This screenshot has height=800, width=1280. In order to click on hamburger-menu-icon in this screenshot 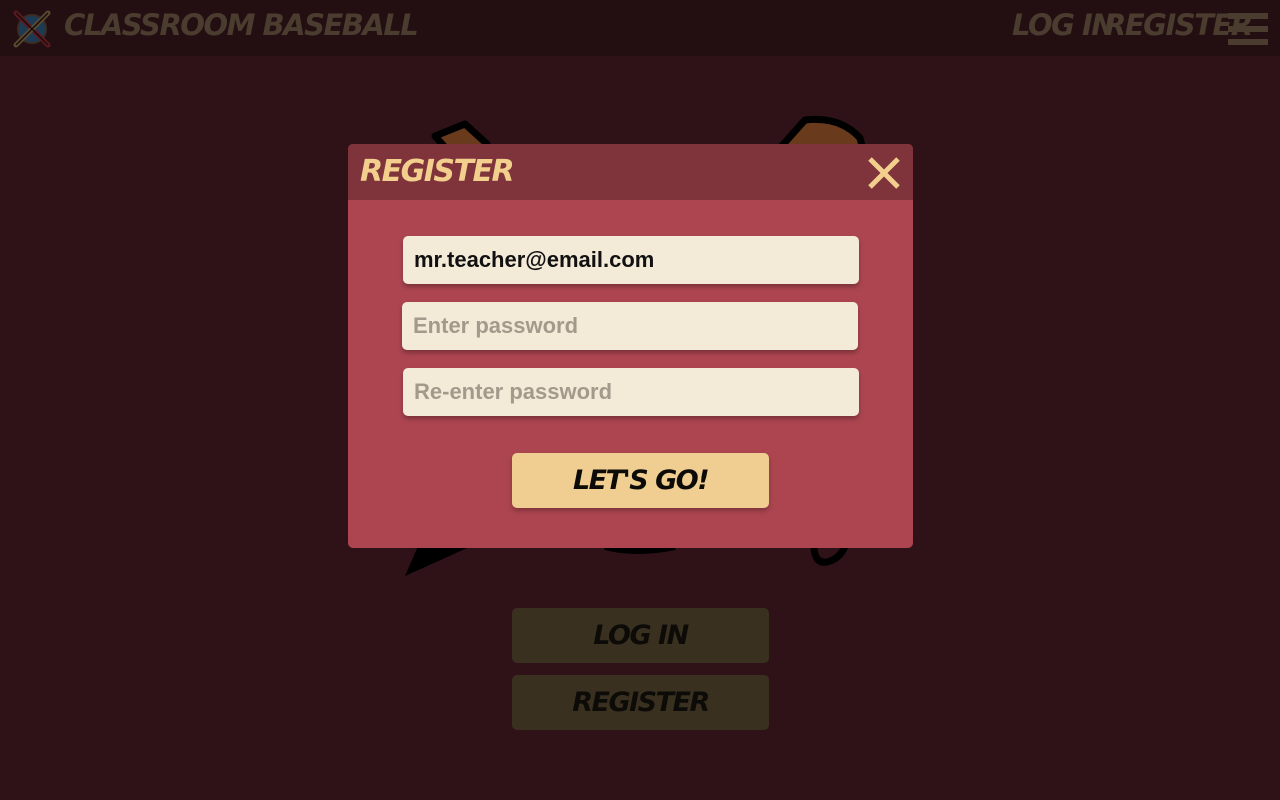, I will do `click(1248, 29)`.